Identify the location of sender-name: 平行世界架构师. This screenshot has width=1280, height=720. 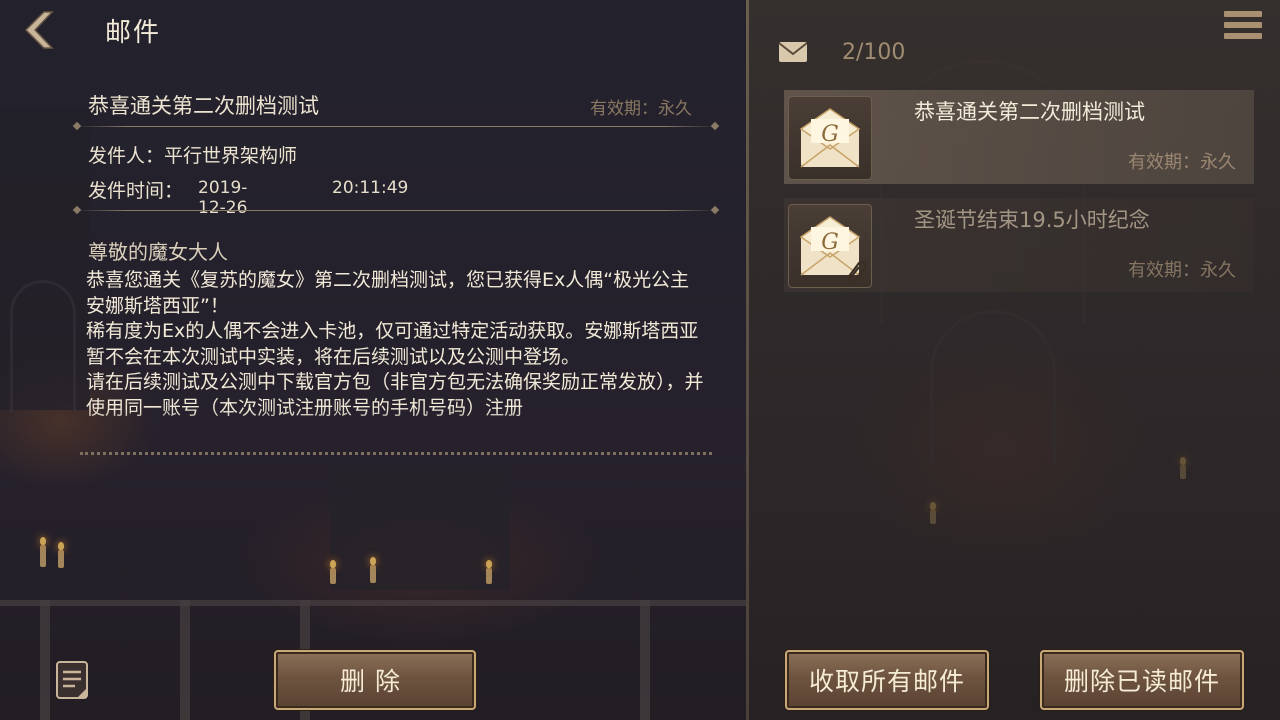
(231, 156).